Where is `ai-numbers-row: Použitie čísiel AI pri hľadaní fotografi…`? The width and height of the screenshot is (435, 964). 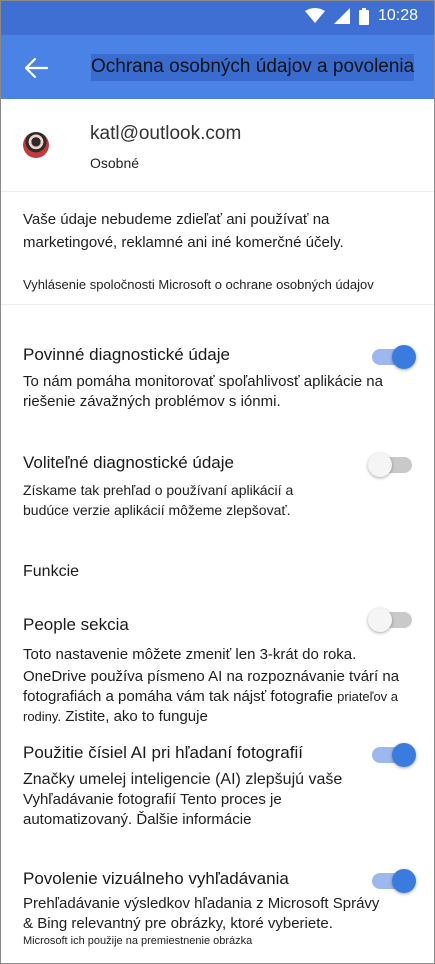 ai-numbers-row: Použitie čísiel AI pri hľadaní fotografi… is located at coordinates (217, 788).